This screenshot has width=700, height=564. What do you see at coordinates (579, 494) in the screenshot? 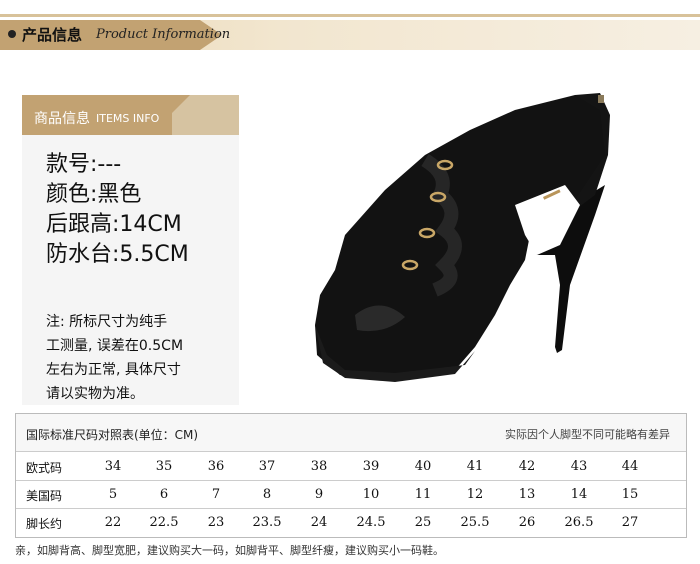
I see `size-cell: 14` at bounding box center [579, 494].